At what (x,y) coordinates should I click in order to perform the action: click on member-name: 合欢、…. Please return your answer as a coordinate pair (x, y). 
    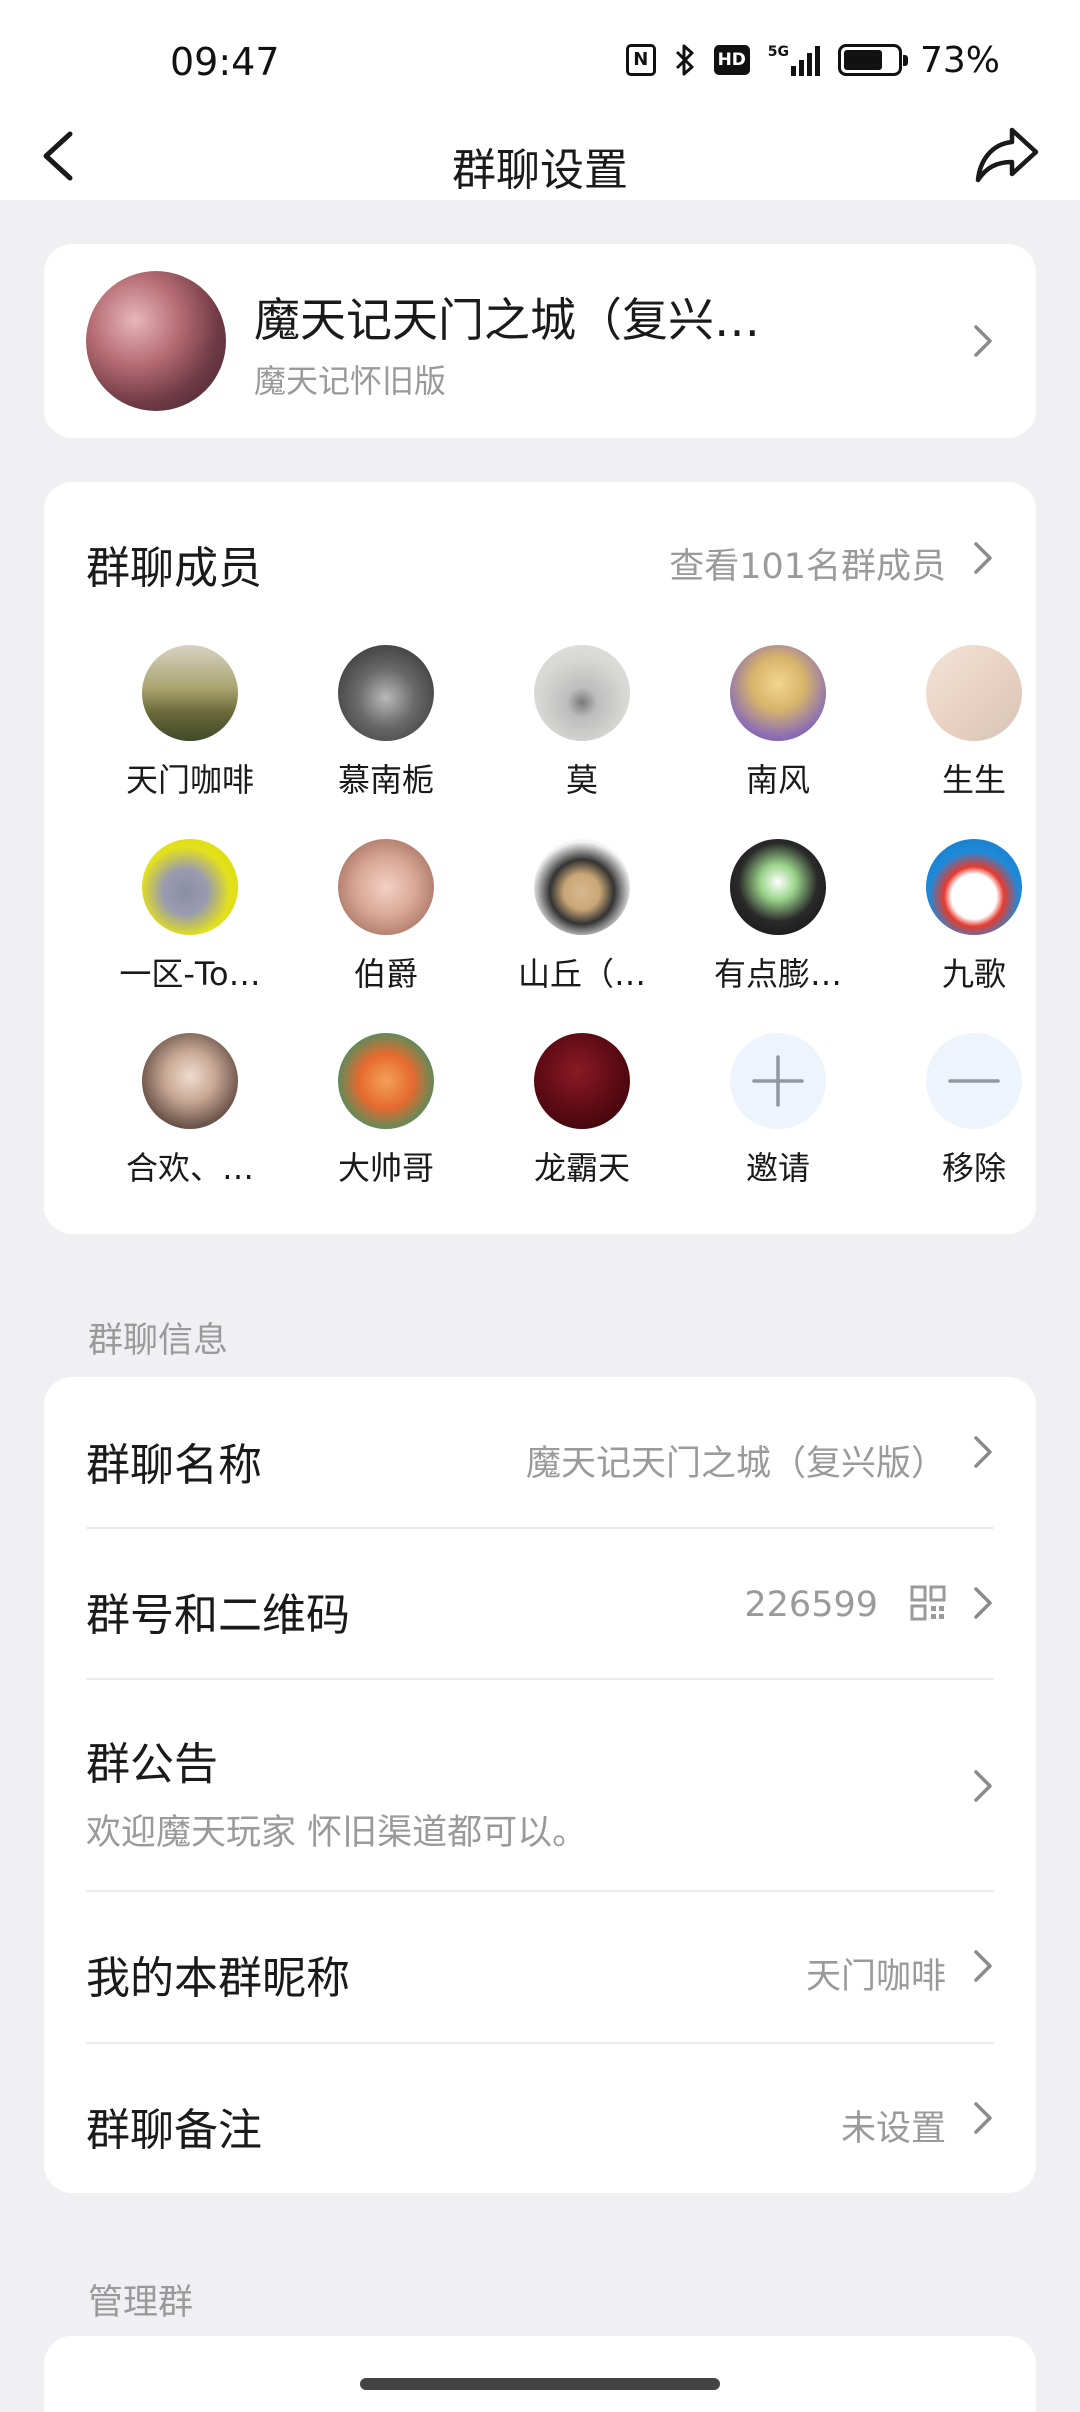
    Looking at the image, I should click on (189, 1168).